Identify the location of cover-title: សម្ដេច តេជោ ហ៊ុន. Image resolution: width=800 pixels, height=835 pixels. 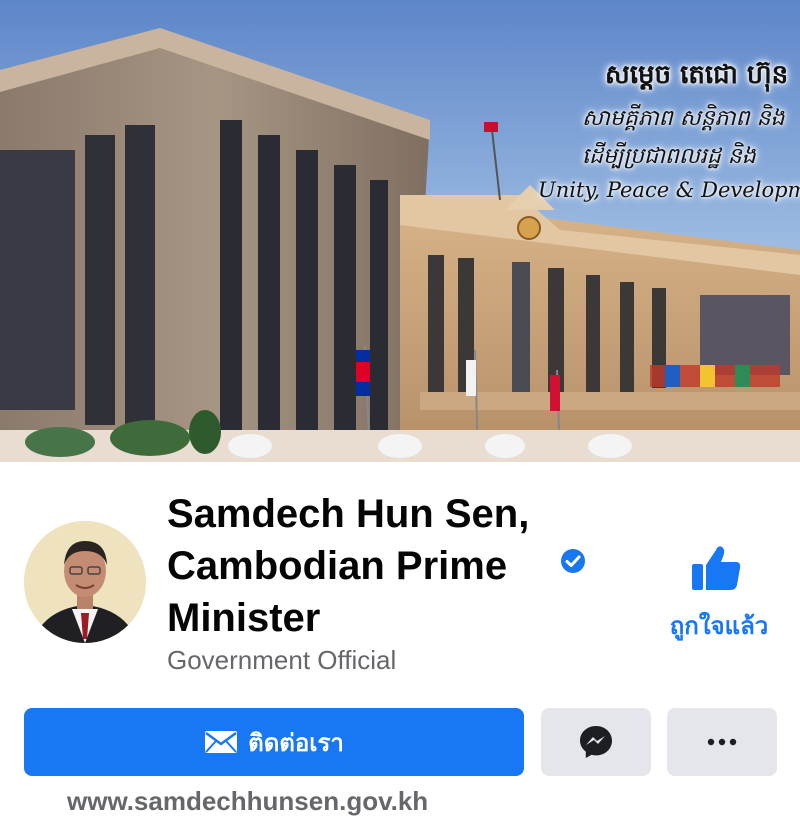
(697, 75).